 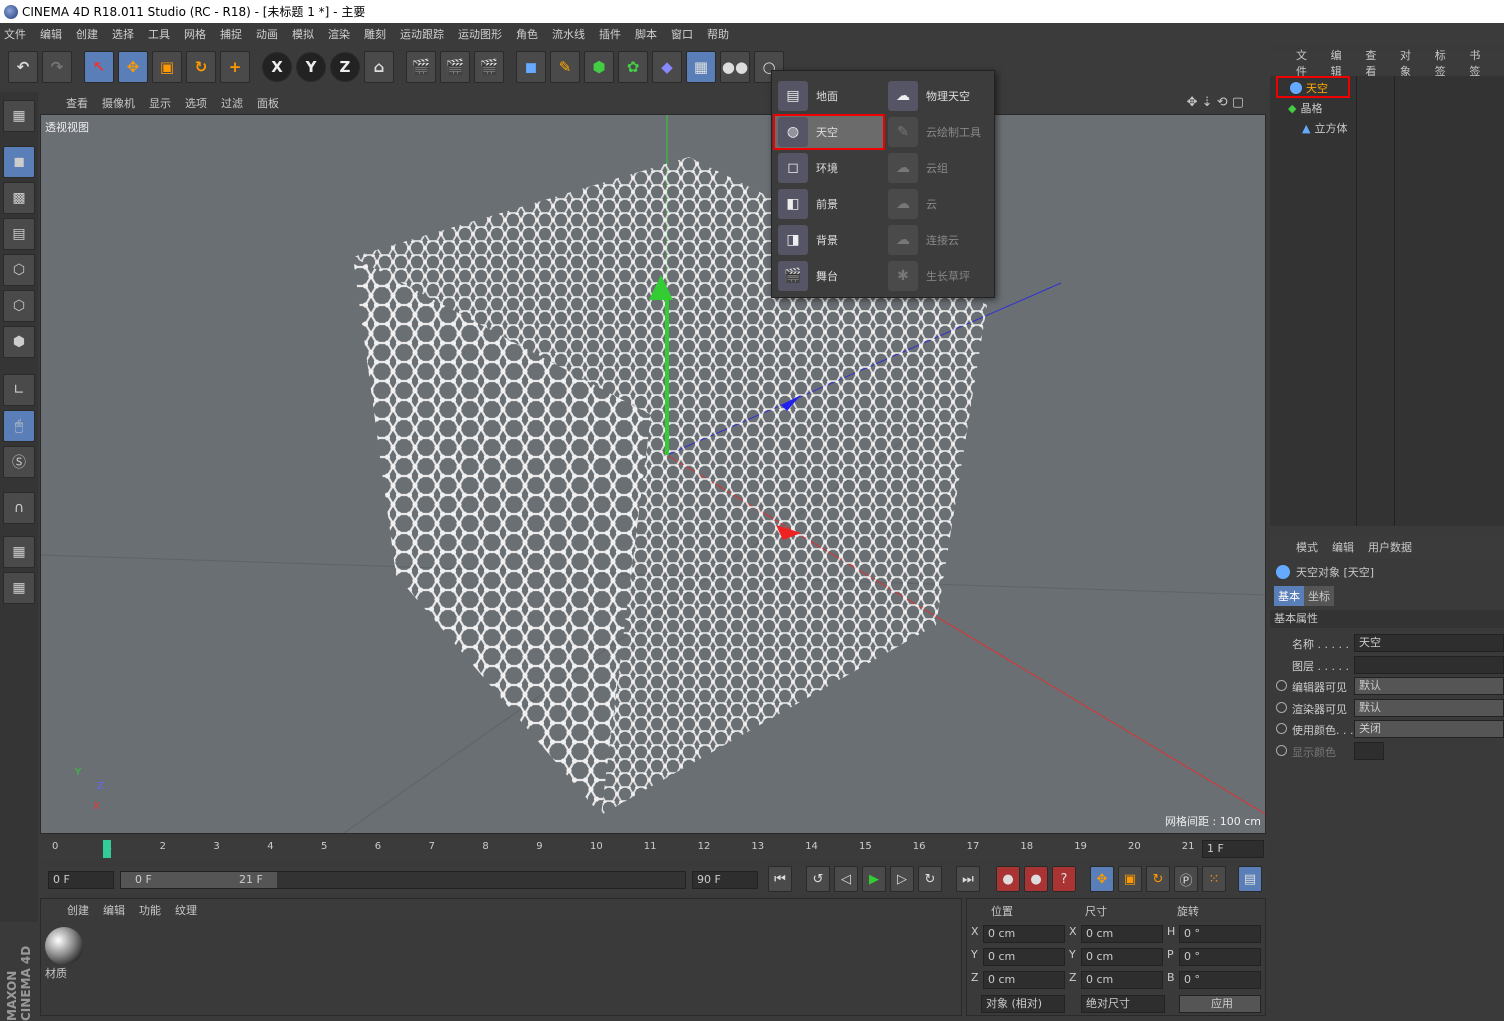 What do you see at coordinates (939, 240) in the screenshot?
I see `dropdown-item: ☁ 连接云` at bounding box center [939, 240].